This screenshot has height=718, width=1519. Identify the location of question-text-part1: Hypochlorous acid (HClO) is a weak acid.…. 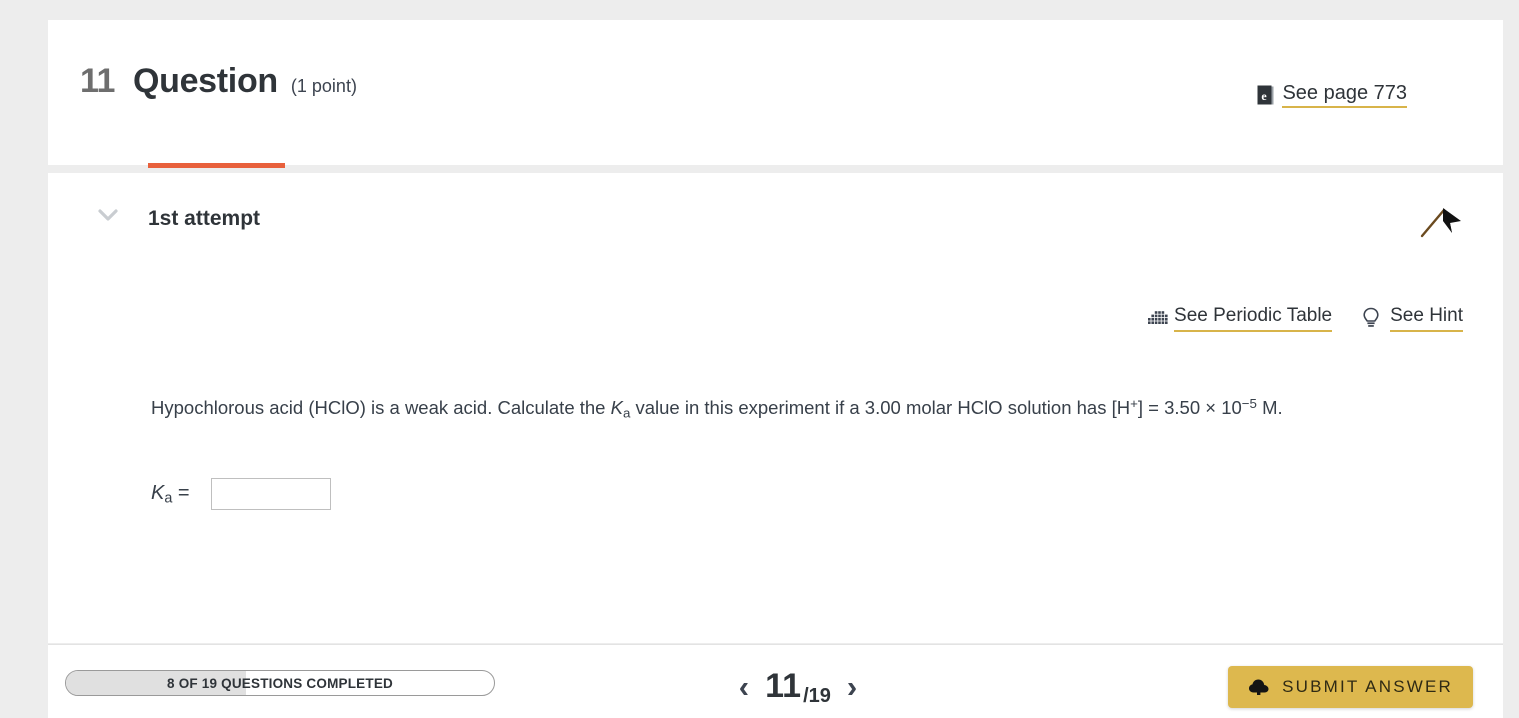
(381, 407).